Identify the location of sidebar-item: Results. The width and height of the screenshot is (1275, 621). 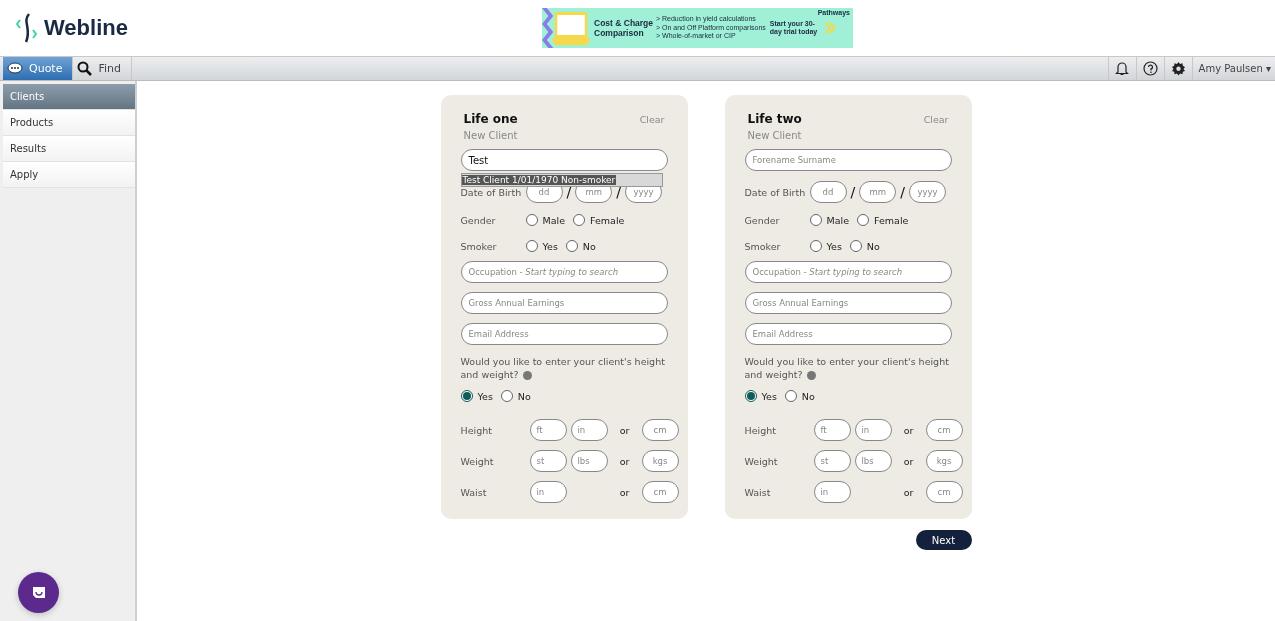
(69, 149).